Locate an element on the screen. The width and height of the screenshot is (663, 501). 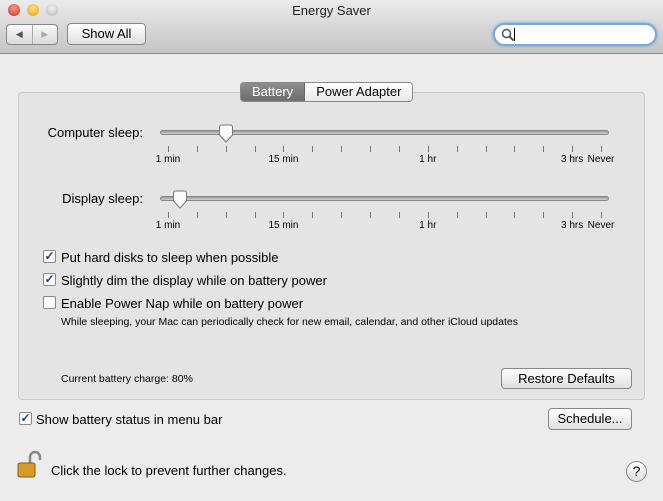
hard-disk-sleep-label: Put hard disks to sleep when possible is located at coordinates (170, 257).